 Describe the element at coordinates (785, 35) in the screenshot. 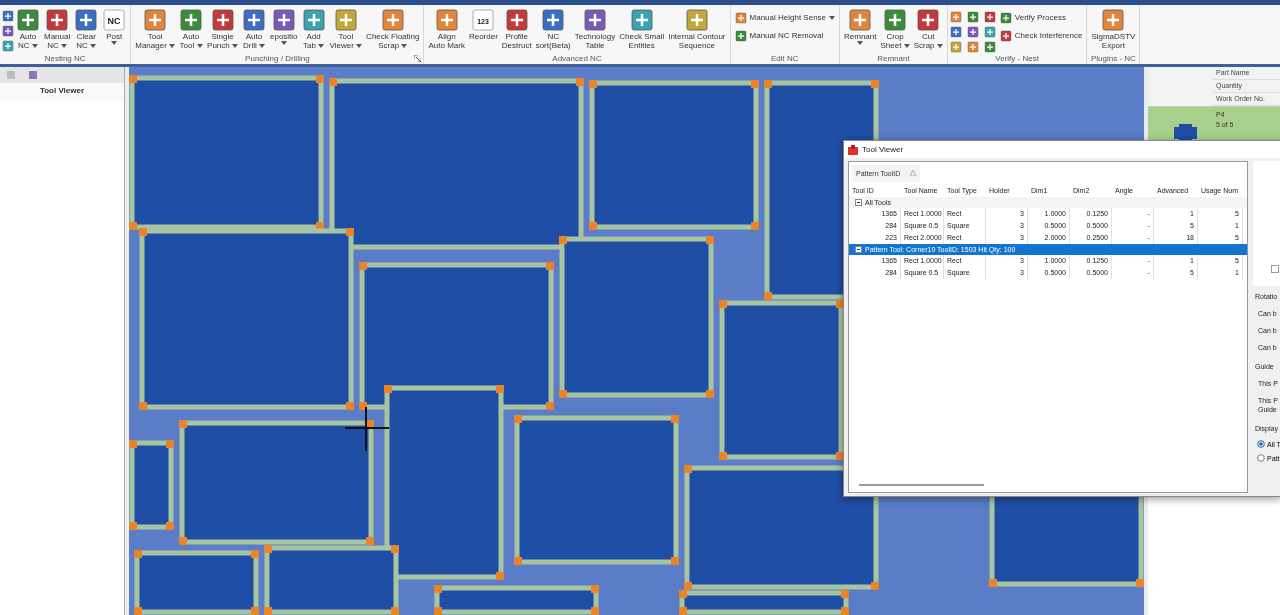

I see `ribbon-button: Manual NC Removal` at that location.